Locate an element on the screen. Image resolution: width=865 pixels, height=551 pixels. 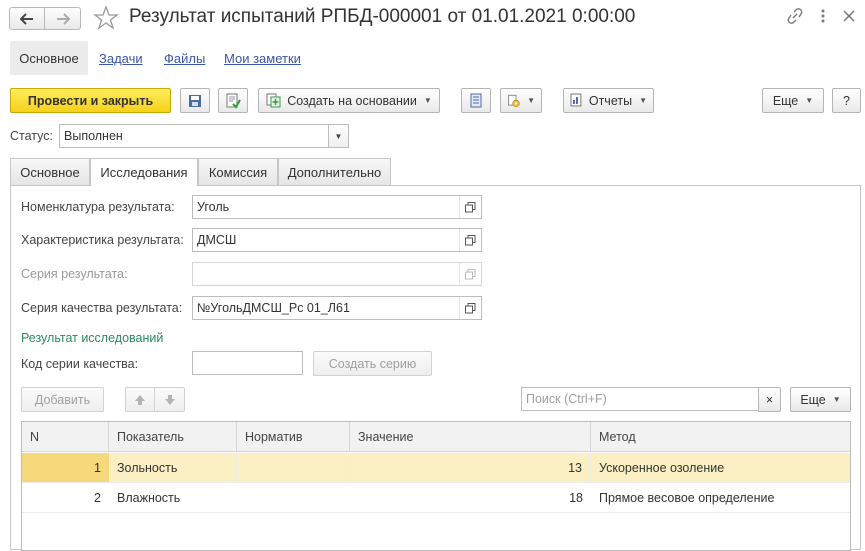
tab-additional: Дополнительно is located at coordinates (334, 171).